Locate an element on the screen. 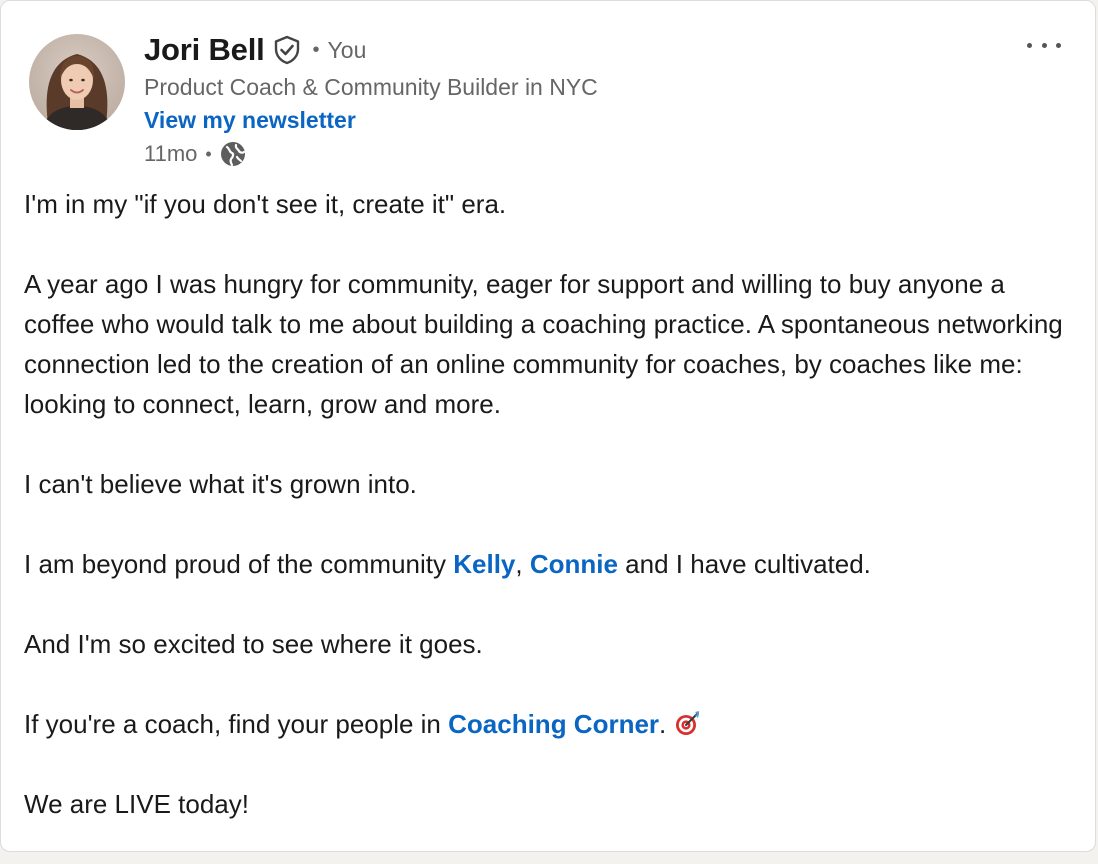 This screenshot has width=1098, height=864. view-newsletter-link: View my newsletter is located at coordinates (371, 120).